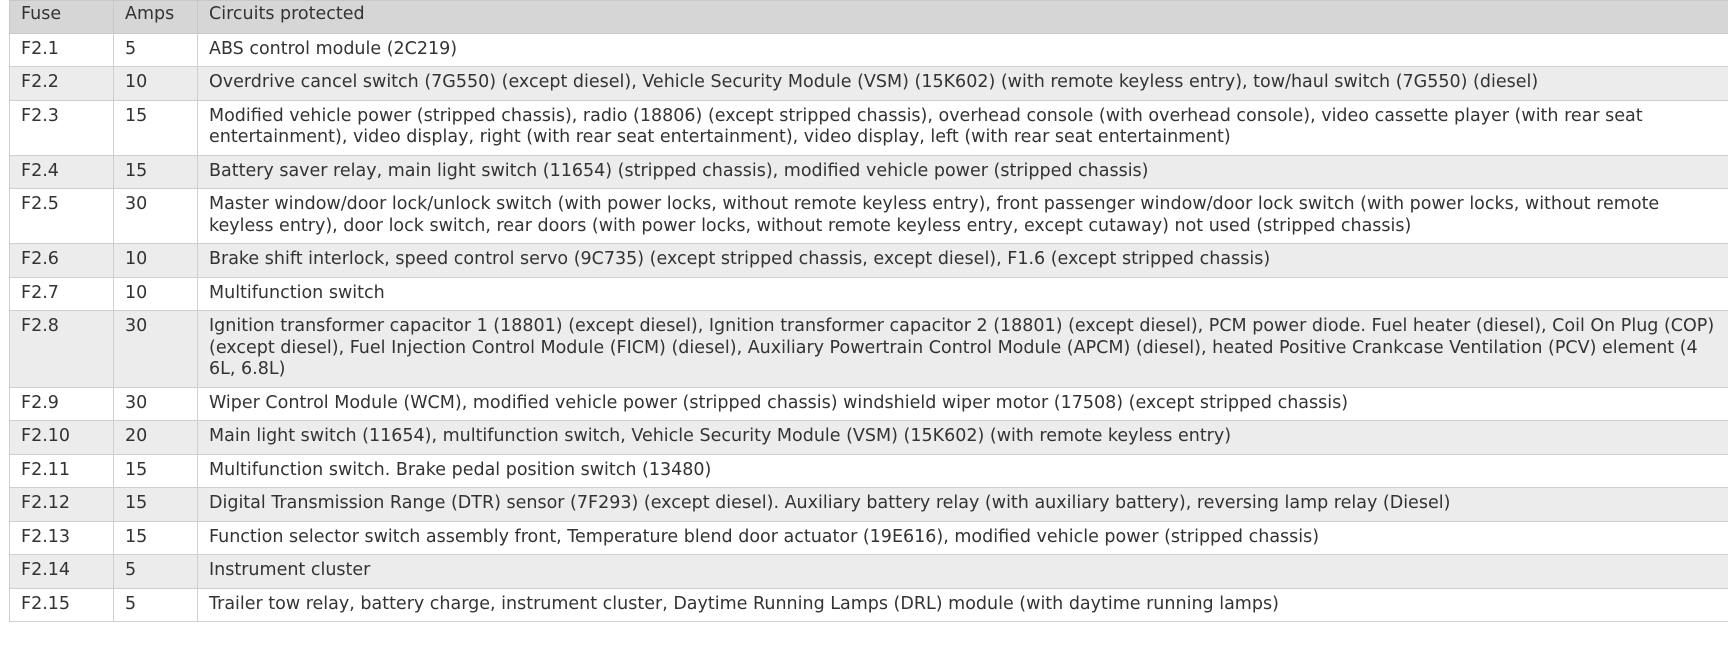 Image resolution: width=1728 pixels, height=651 pixels. Describe the element at coordinates (61, 537) in the screenshot. I see `fuse-cell: F2.13` at that location.